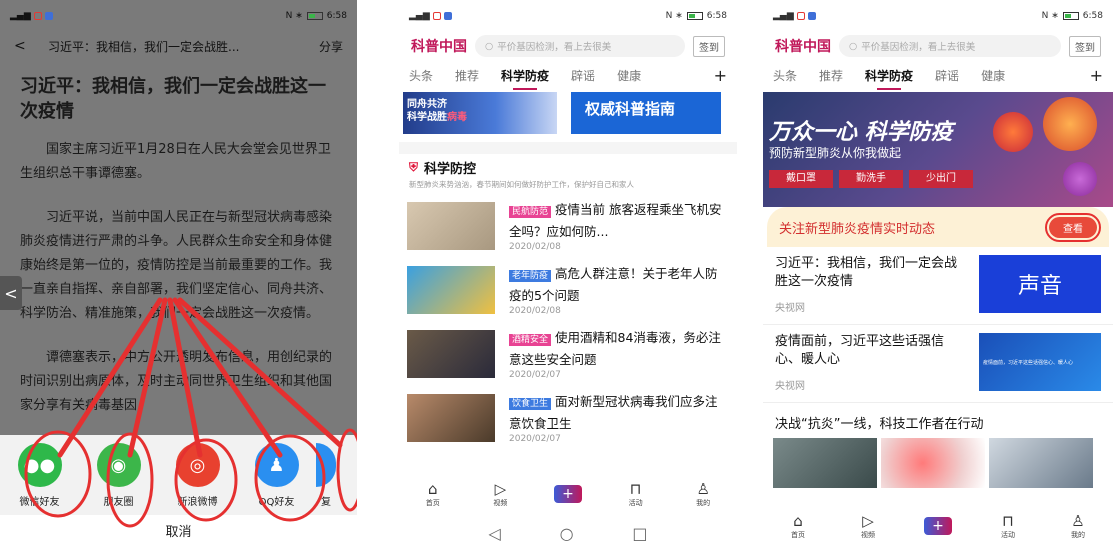  I want to click on share-qq: ♟ QQ好友, so click(276, 475).